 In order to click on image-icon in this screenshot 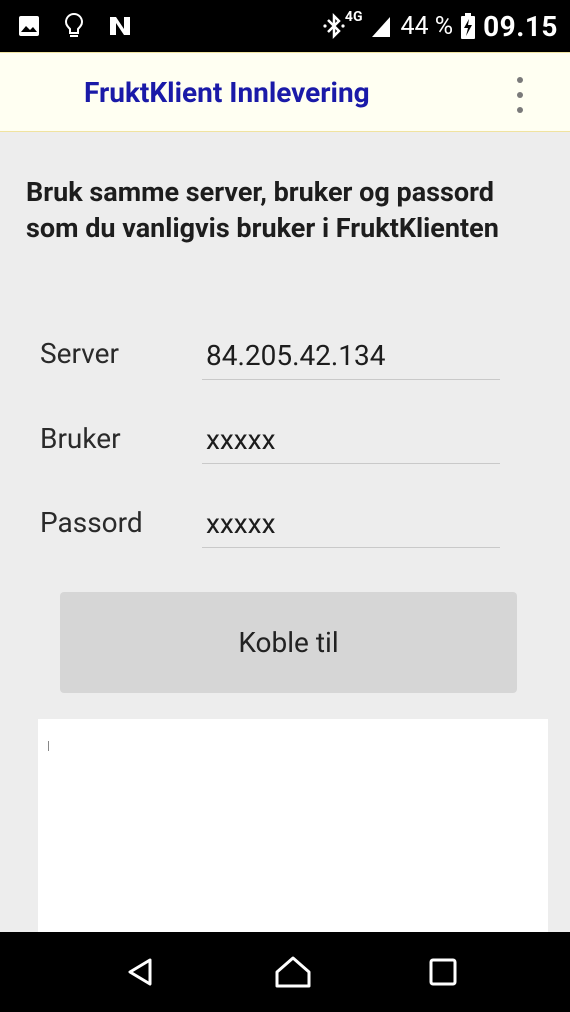, I will do `click(29, 26)`.